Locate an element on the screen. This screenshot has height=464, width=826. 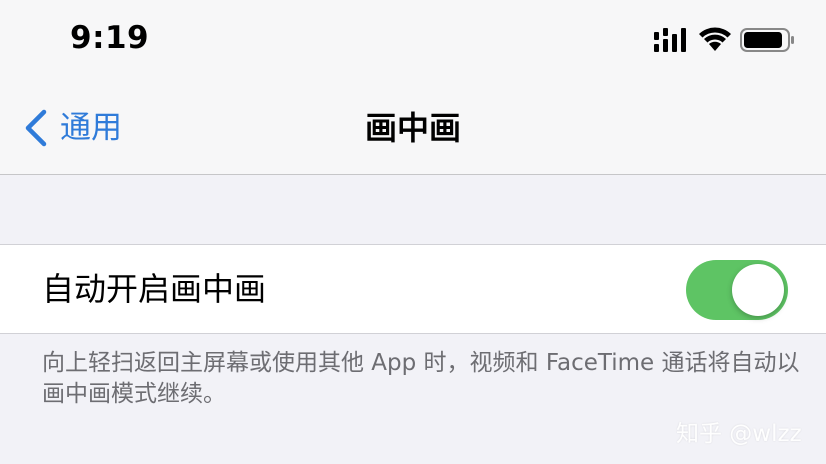
watermark: 知乎 @wlzz is located at coordinates (739, 434).